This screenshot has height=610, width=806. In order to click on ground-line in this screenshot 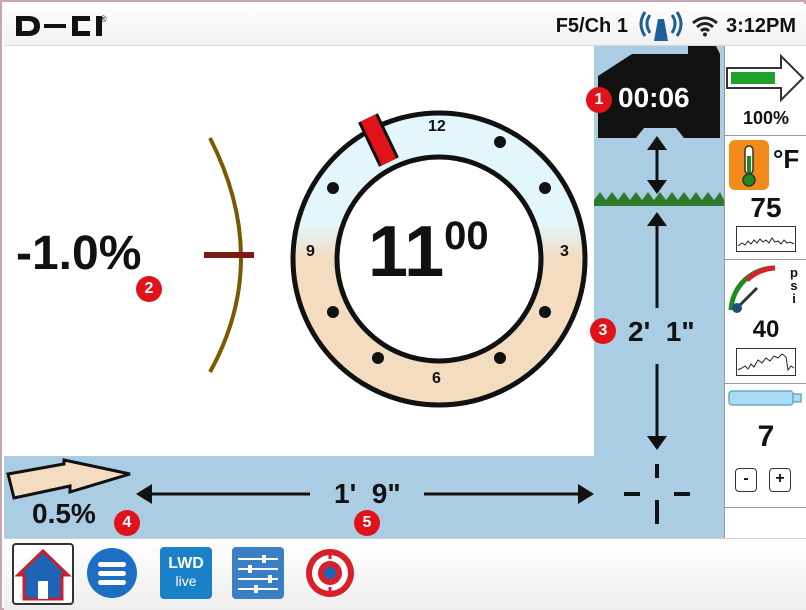, I will do `click(659, 203)`.